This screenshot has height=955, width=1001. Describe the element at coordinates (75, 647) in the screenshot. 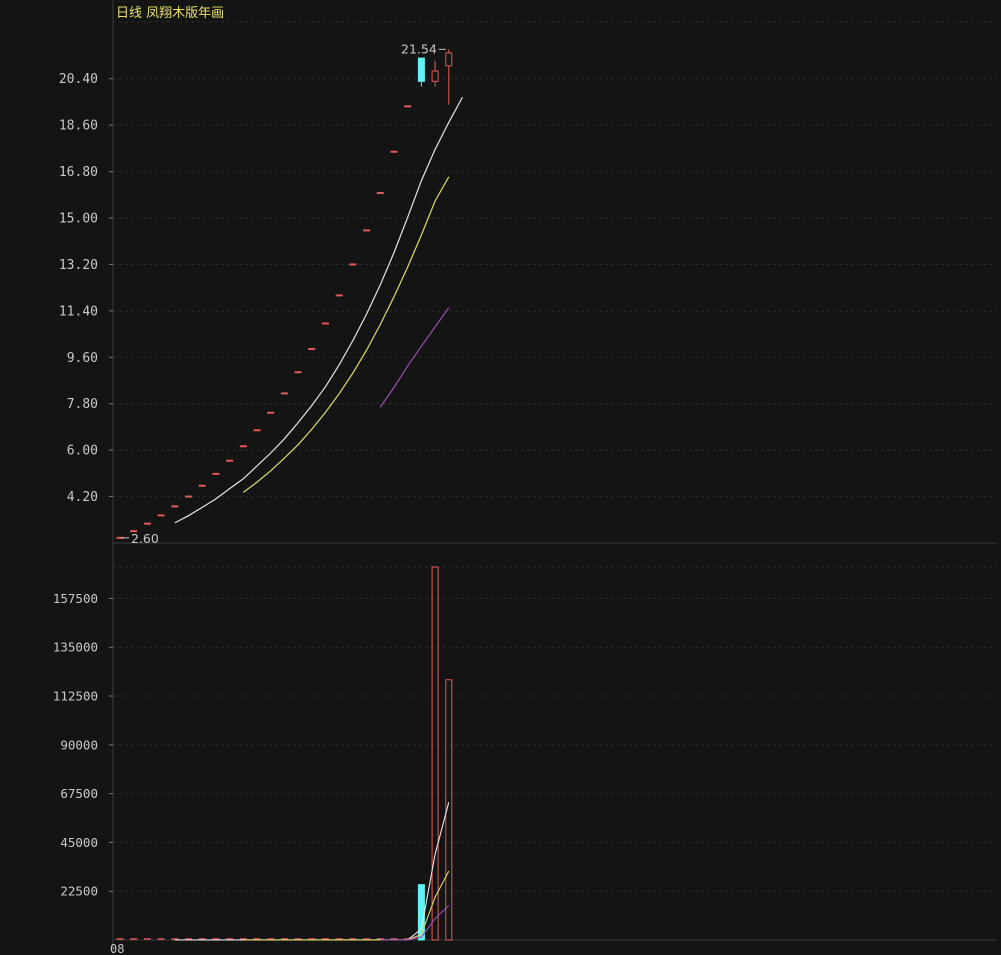

I see `volume-tick-label: 135000` at that location.